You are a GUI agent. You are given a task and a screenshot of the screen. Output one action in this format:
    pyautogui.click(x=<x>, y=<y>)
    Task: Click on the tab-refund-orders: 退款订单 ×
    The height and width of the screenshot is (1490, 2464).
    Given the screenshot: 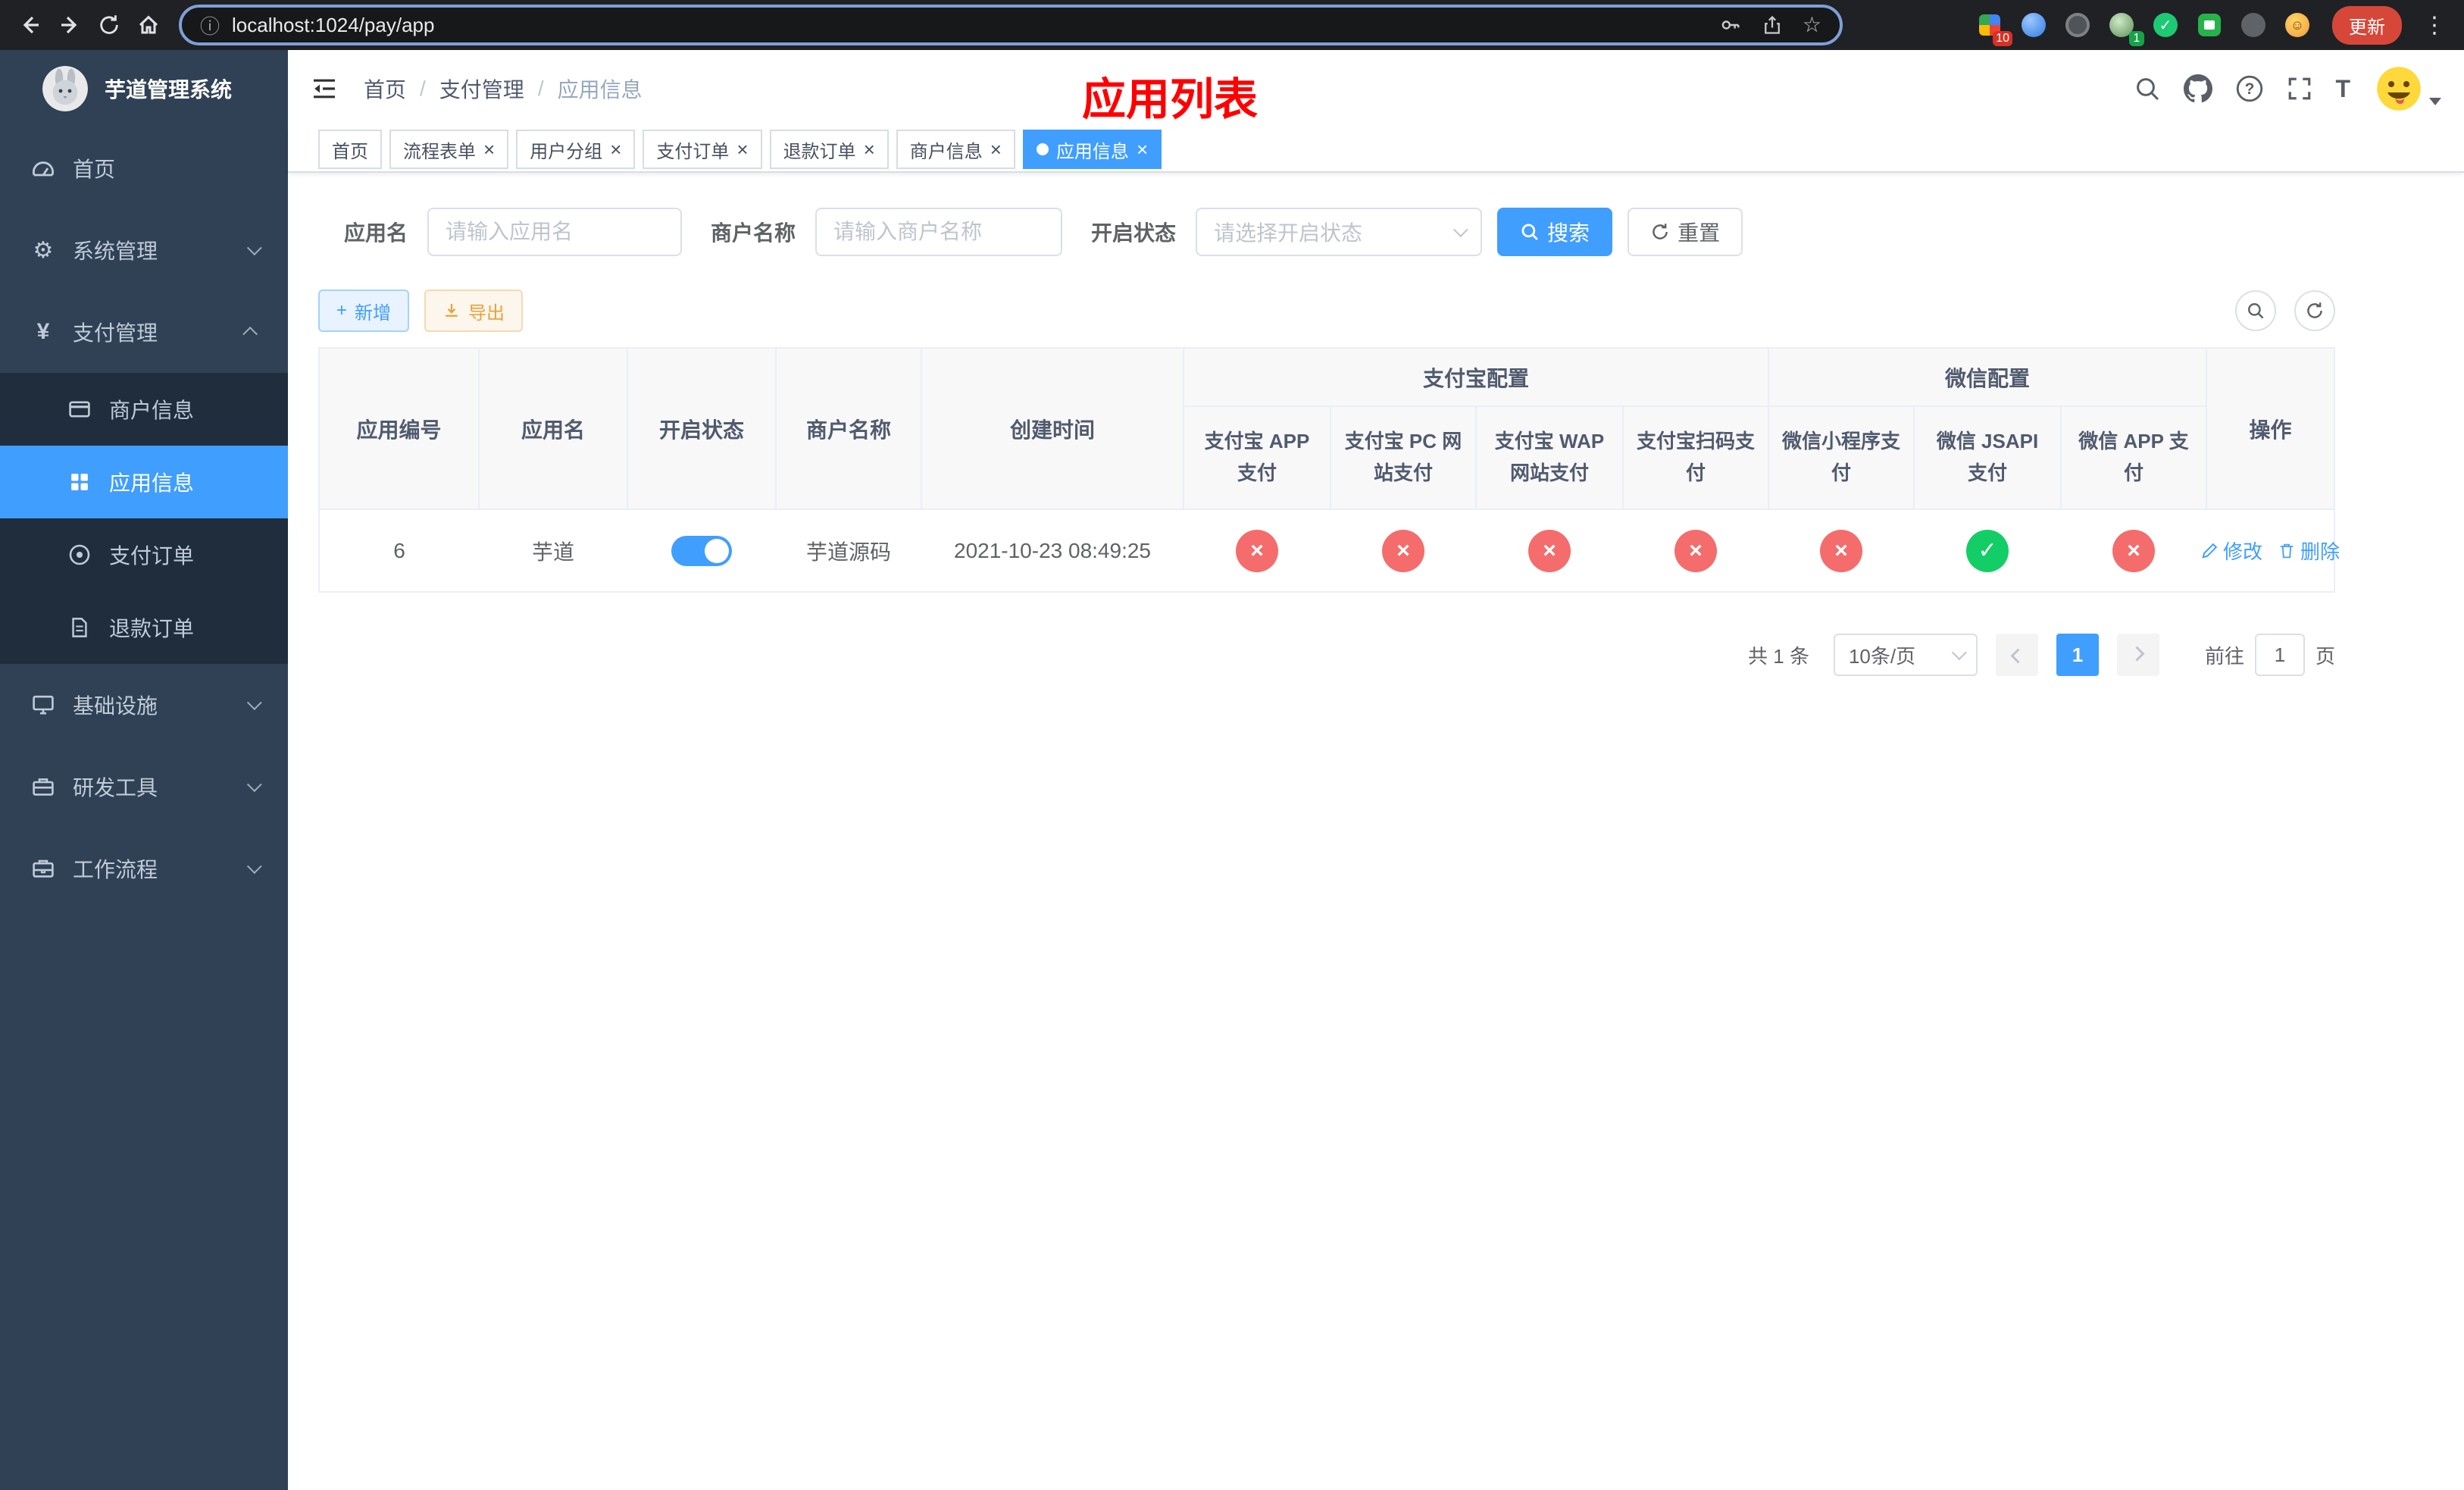 What is the action you would take?
    pyautogui.click(x=829, y=149)
    